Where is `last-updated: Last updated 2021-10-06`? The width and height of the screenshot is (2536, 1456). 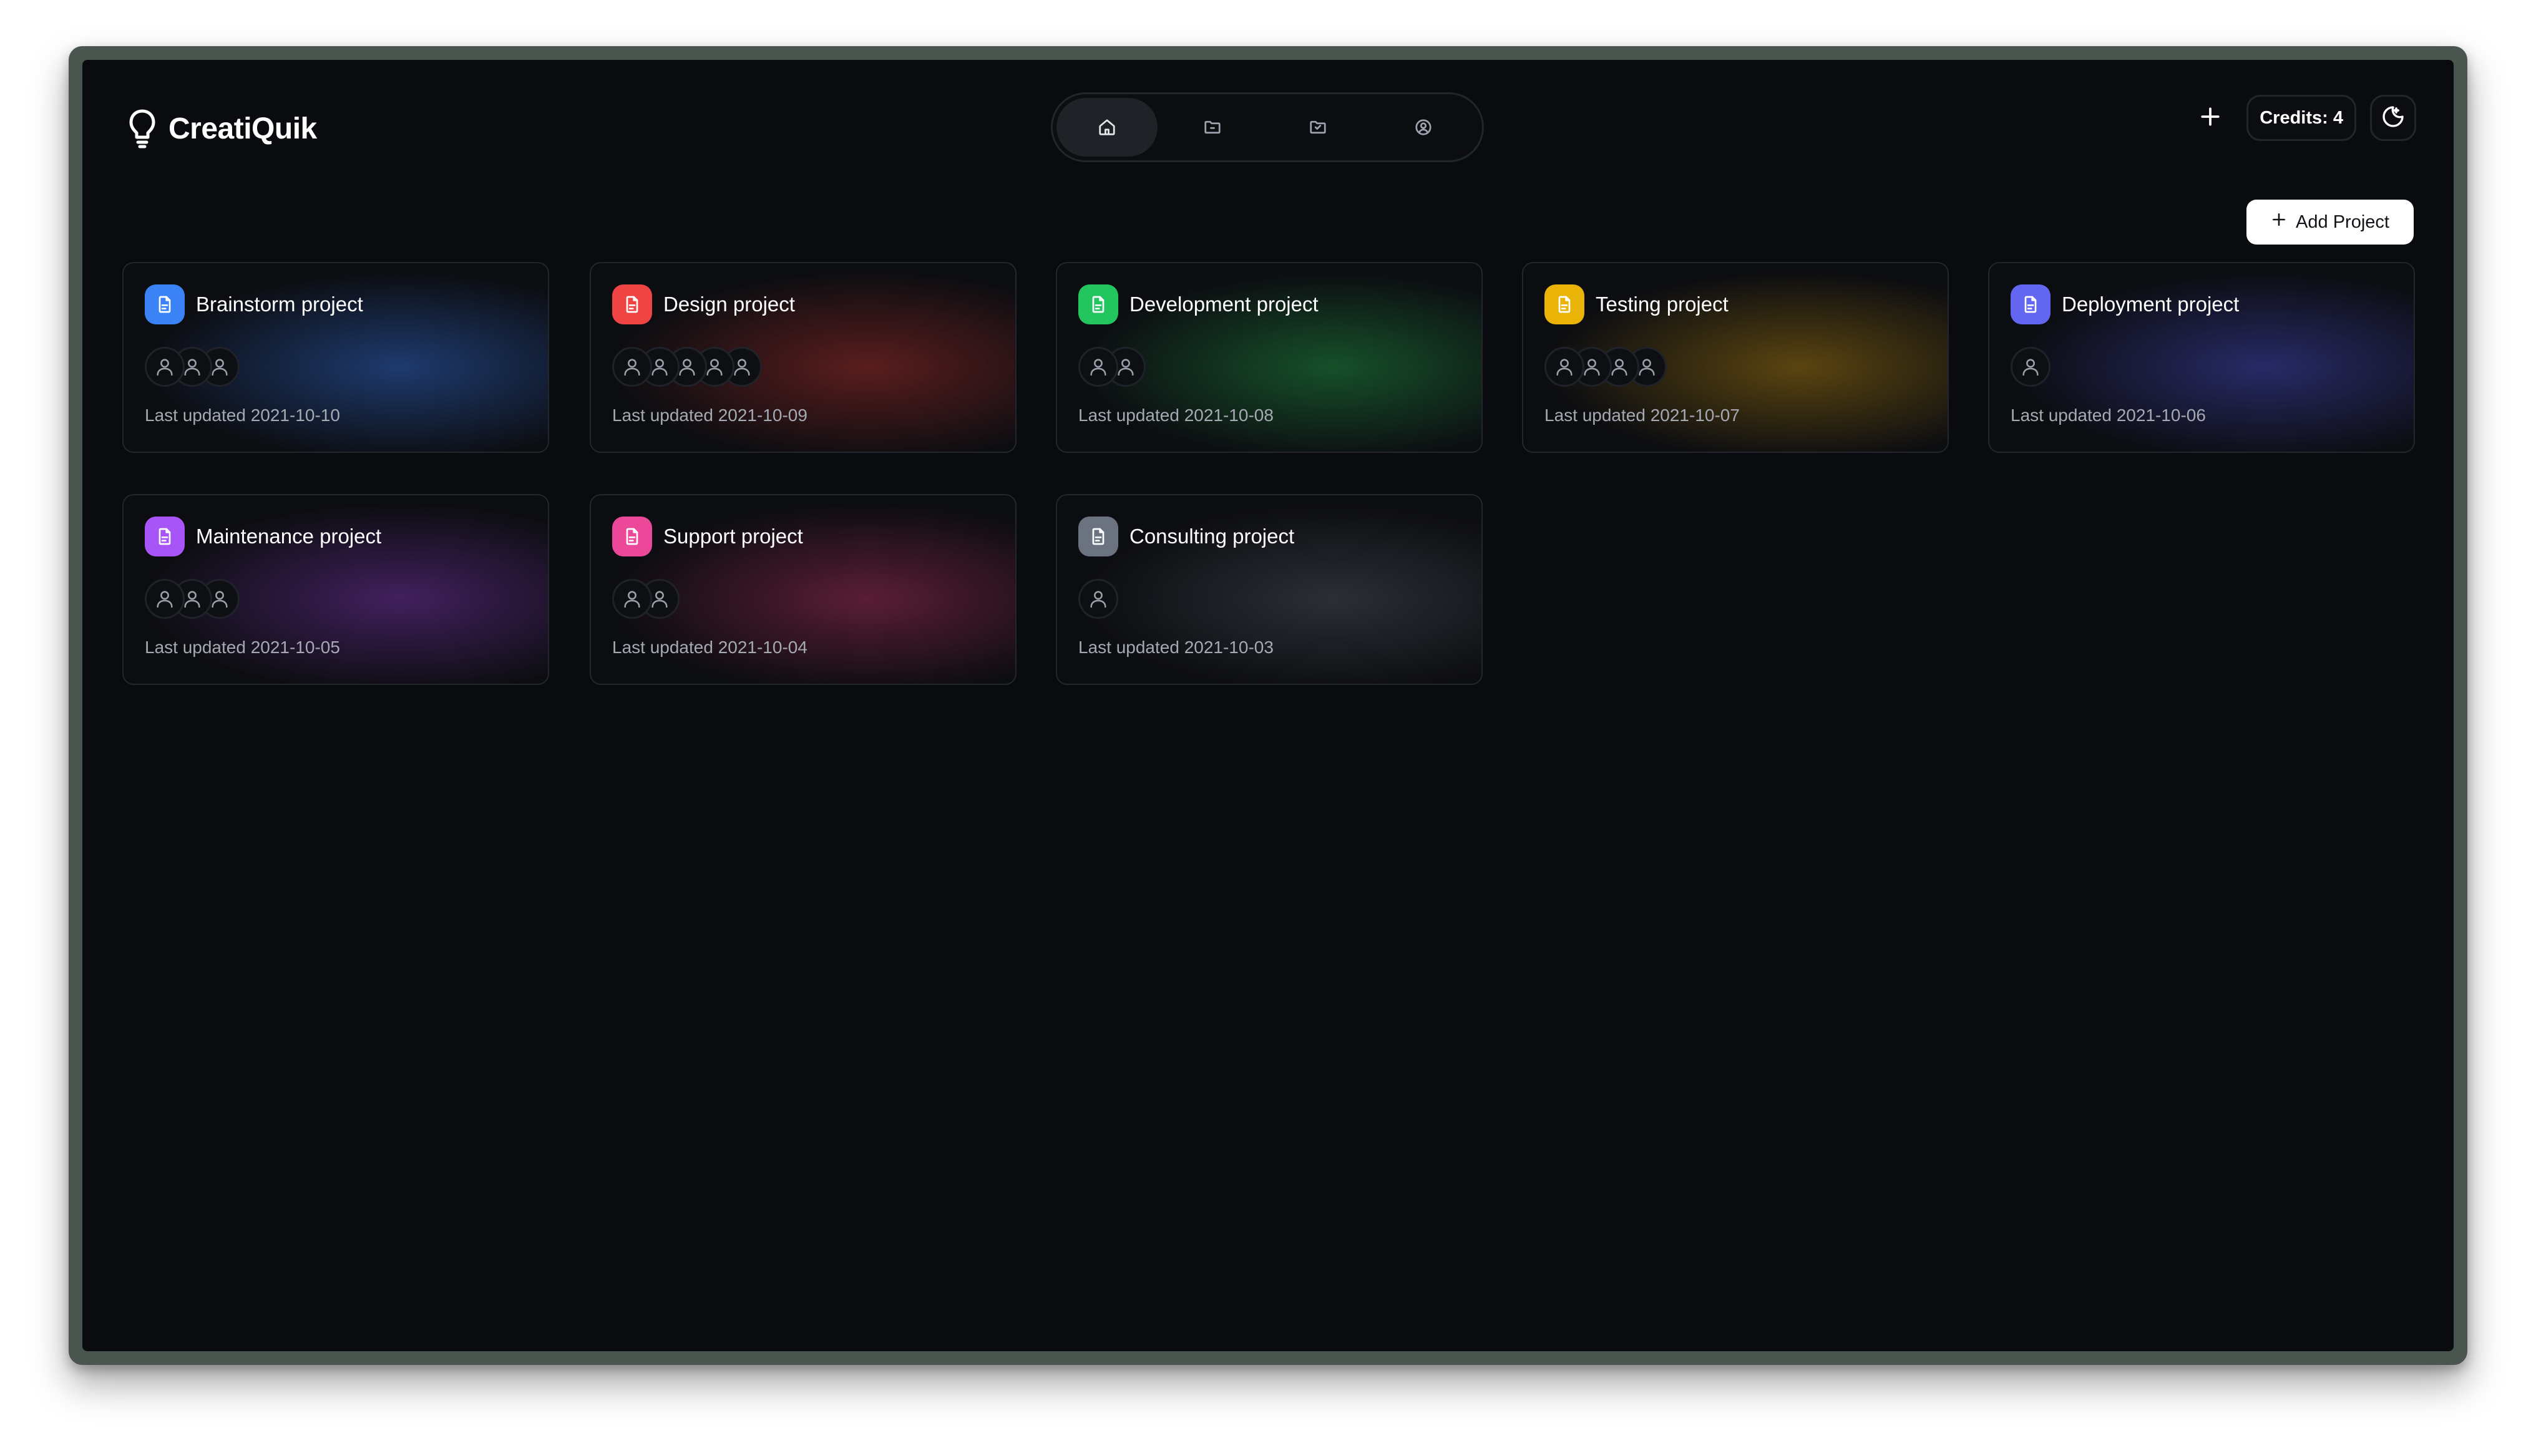
last-updated: Last updated 2021-10-06 is located at coordinates (2108, 415).